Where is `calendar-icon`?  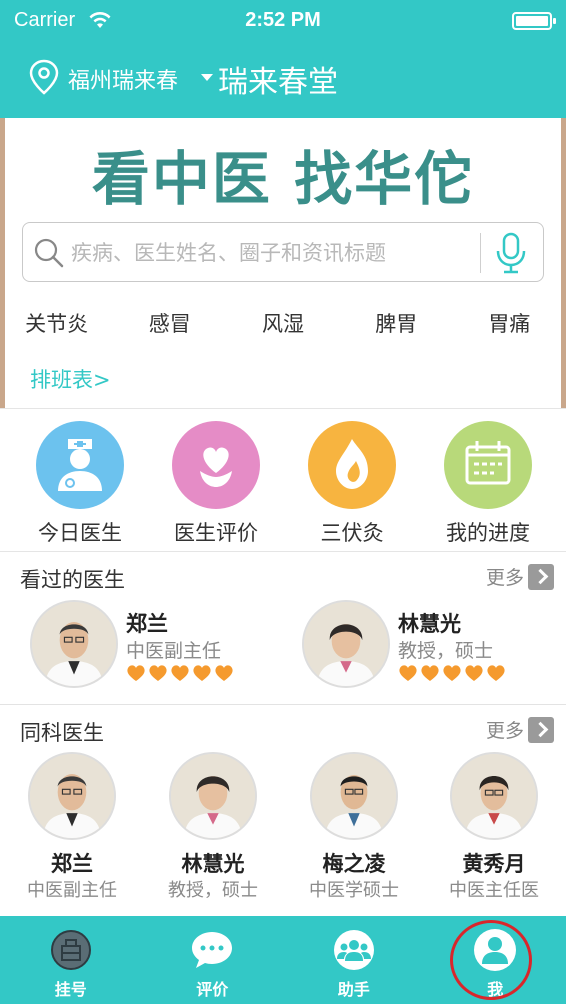
calendar-icon is located at coordinates (488, 463).